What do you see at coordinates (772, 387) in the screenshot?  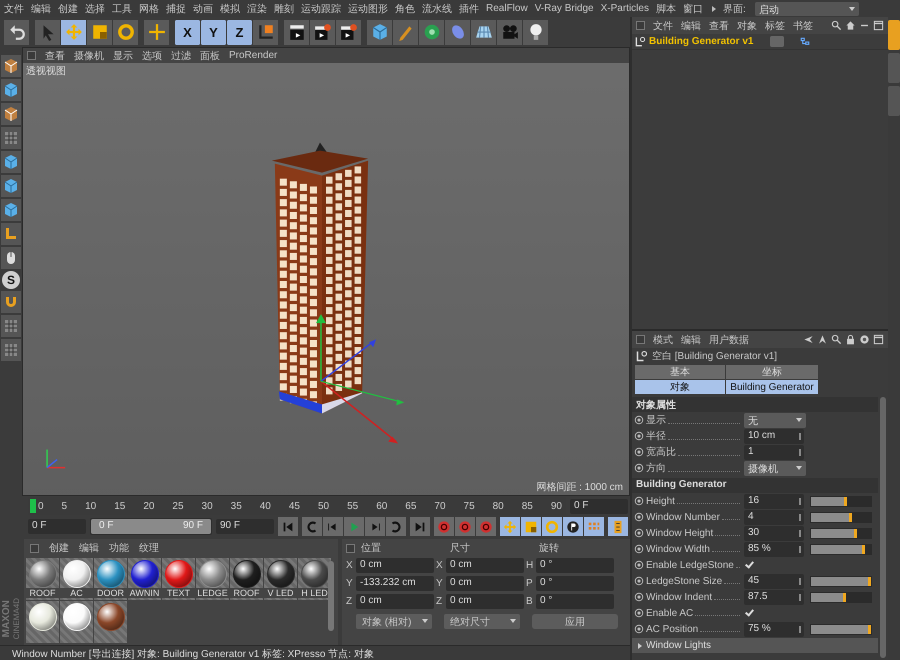 I see `tab: Building Generator` at bounding box center [772, 387].